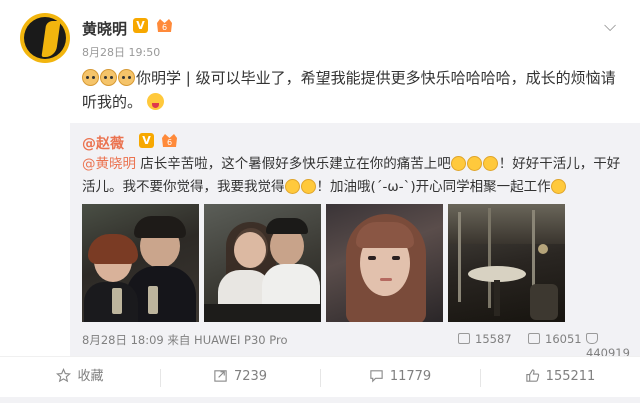  I want to click on favorite-label: 收藏, so click(90, 376).